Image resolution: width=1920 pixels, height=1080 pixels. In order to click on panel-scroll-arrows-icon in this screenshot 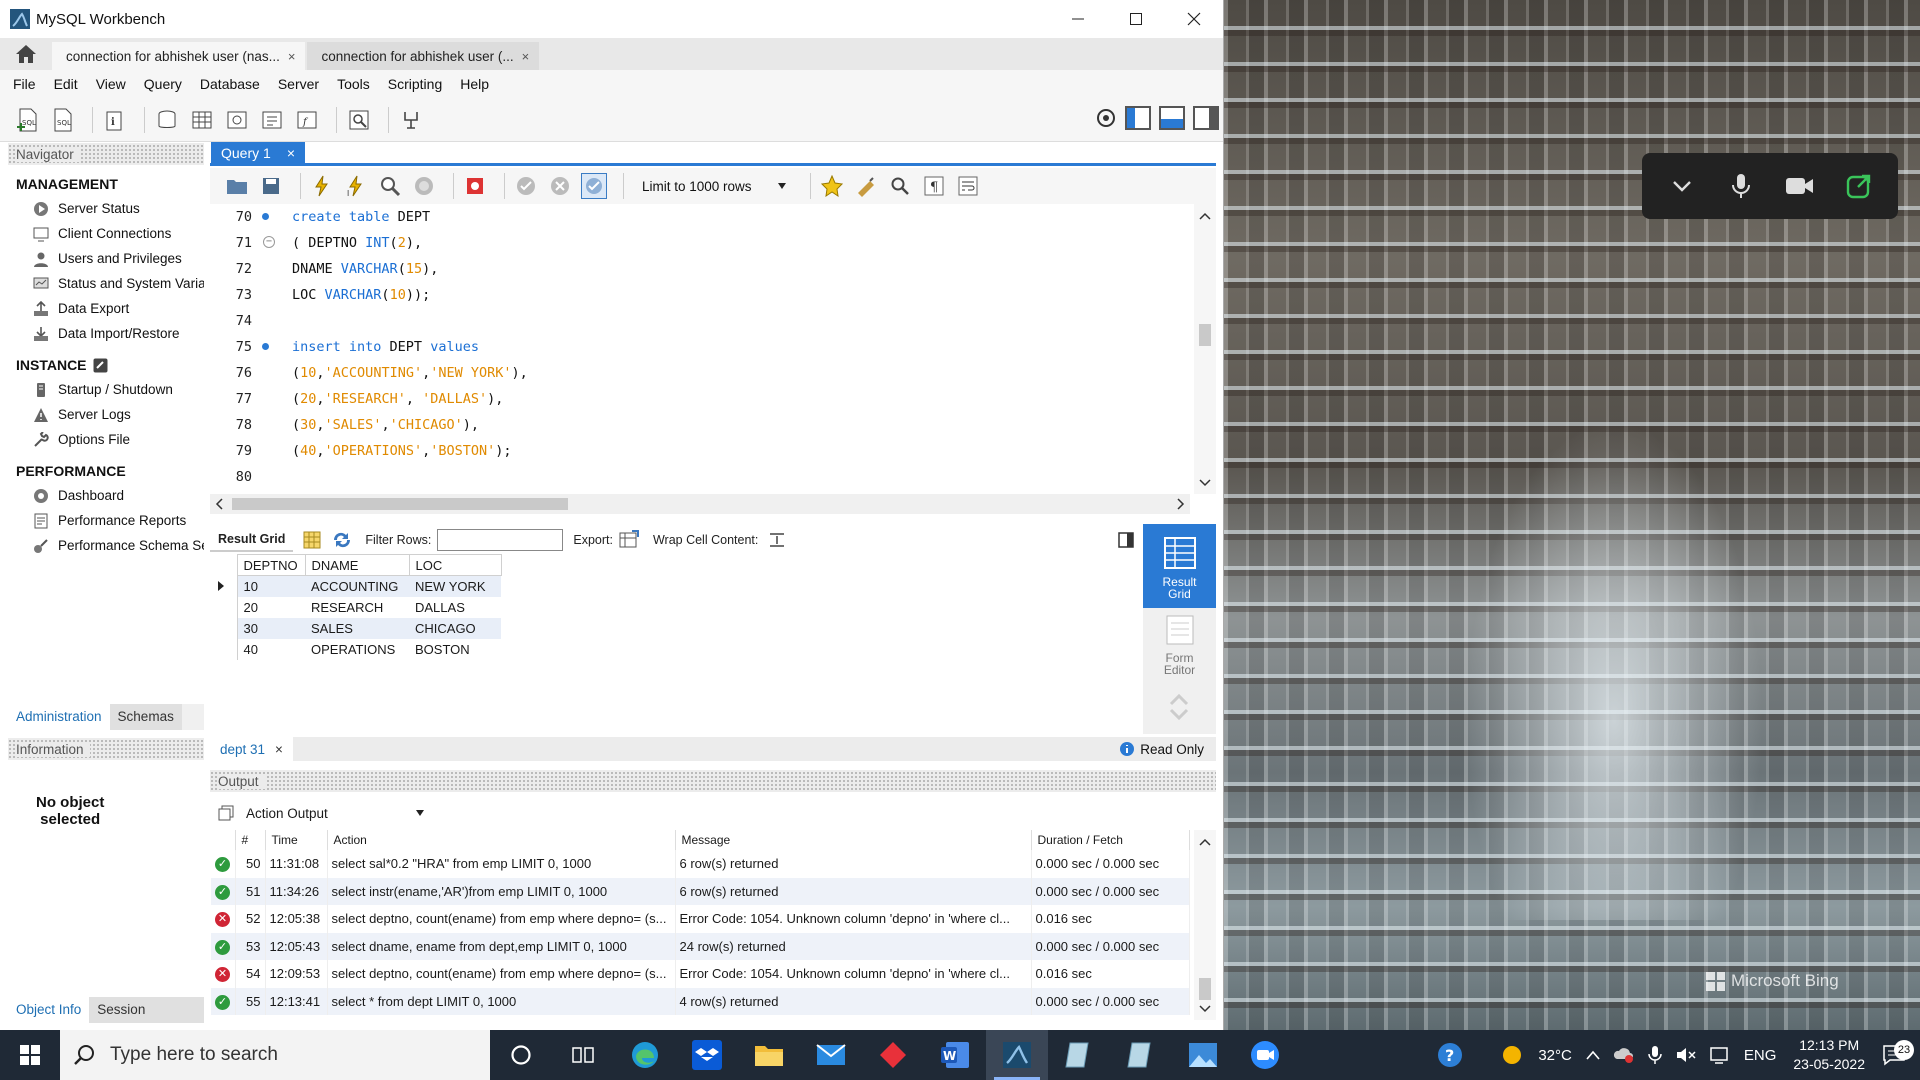, I will do `click(1179, 706)`.